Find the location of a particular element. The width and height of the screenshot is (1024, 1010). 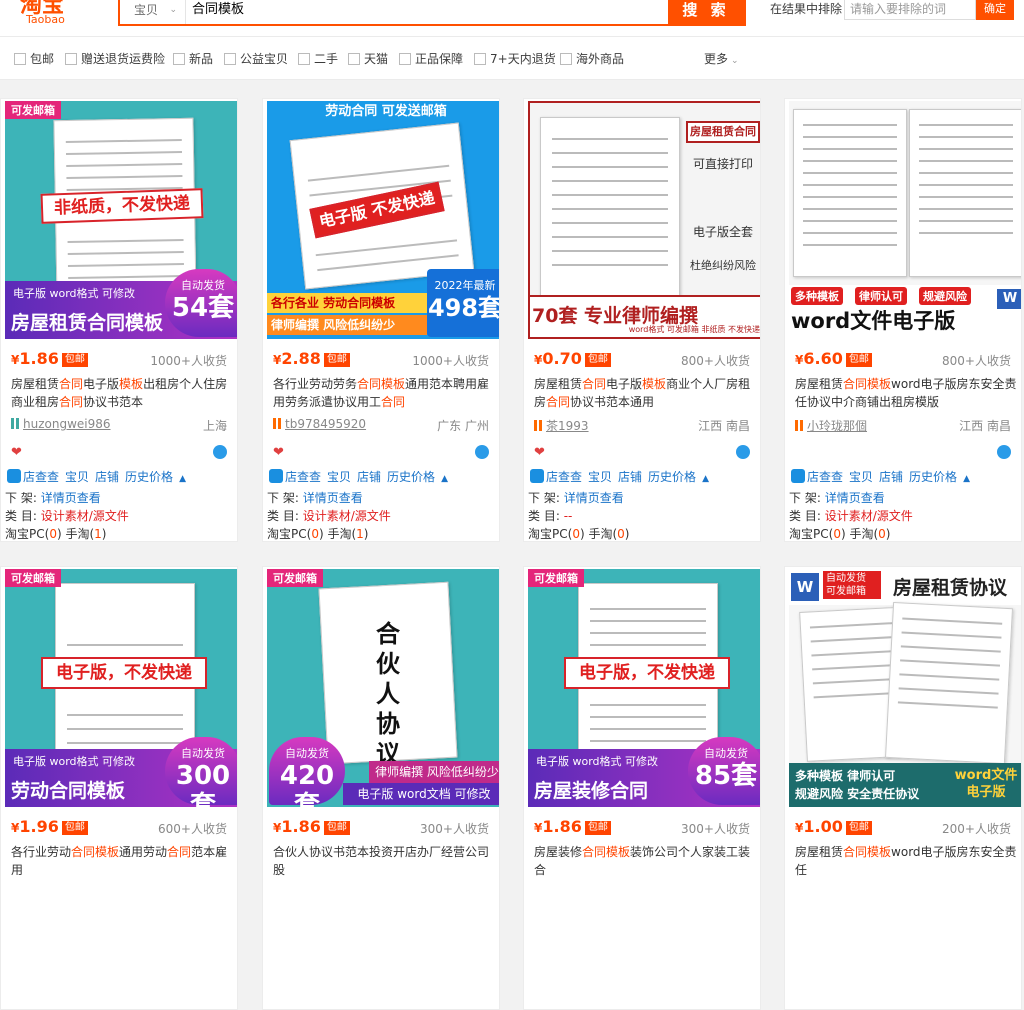

image-badge: 自动发货 420套 is located at coordinates (307, 772).